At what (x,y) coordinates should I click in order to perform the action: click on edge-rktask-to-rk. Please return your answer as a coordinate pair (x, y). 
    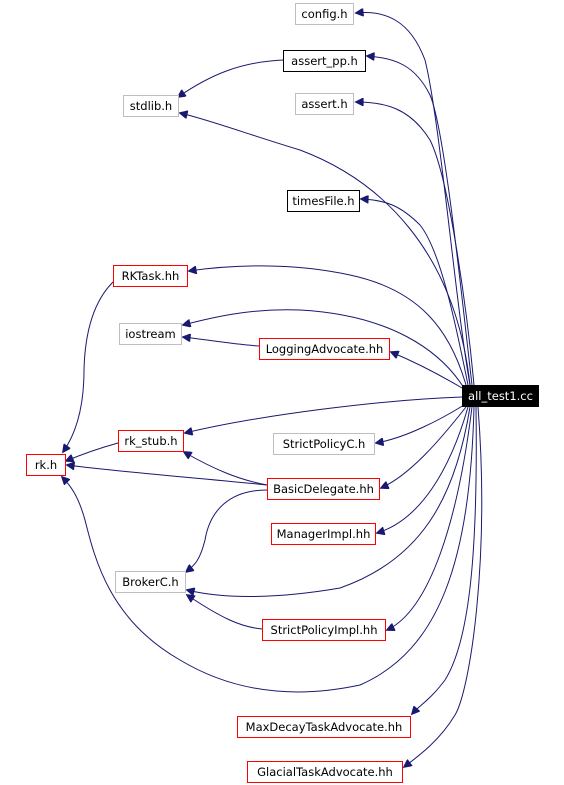
    Looking at the image, I should click on (88, 366).